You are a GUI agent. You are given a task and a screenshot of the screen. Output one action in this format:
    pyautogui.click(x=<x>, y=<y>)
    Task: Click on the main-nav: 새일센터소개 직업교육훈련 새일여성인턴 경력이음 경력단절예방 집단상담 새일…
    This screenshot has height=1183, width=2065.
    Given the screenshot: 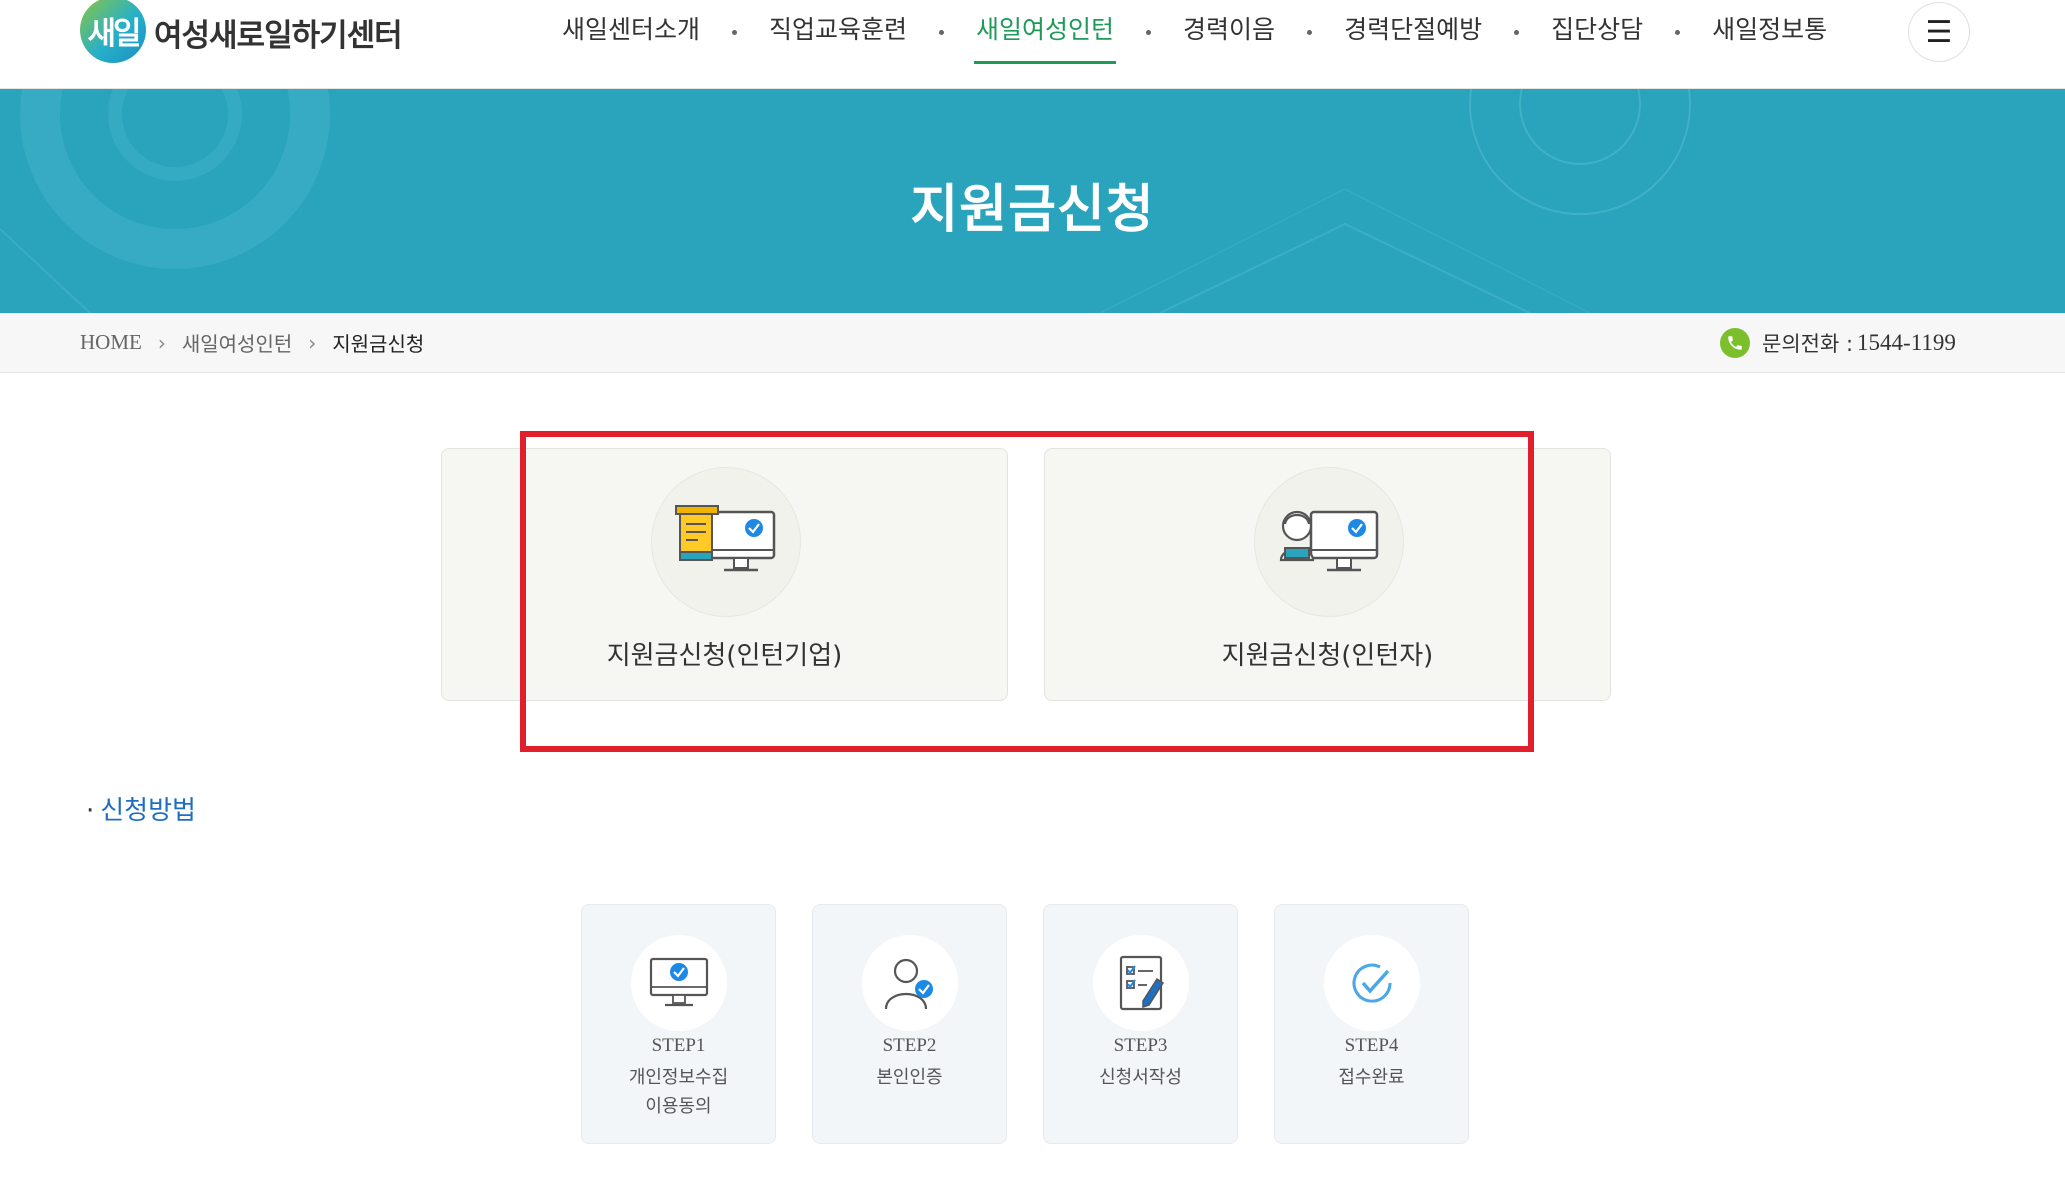 What is the action you would take?
    pyautogui.click(x=1194, y=32)
    